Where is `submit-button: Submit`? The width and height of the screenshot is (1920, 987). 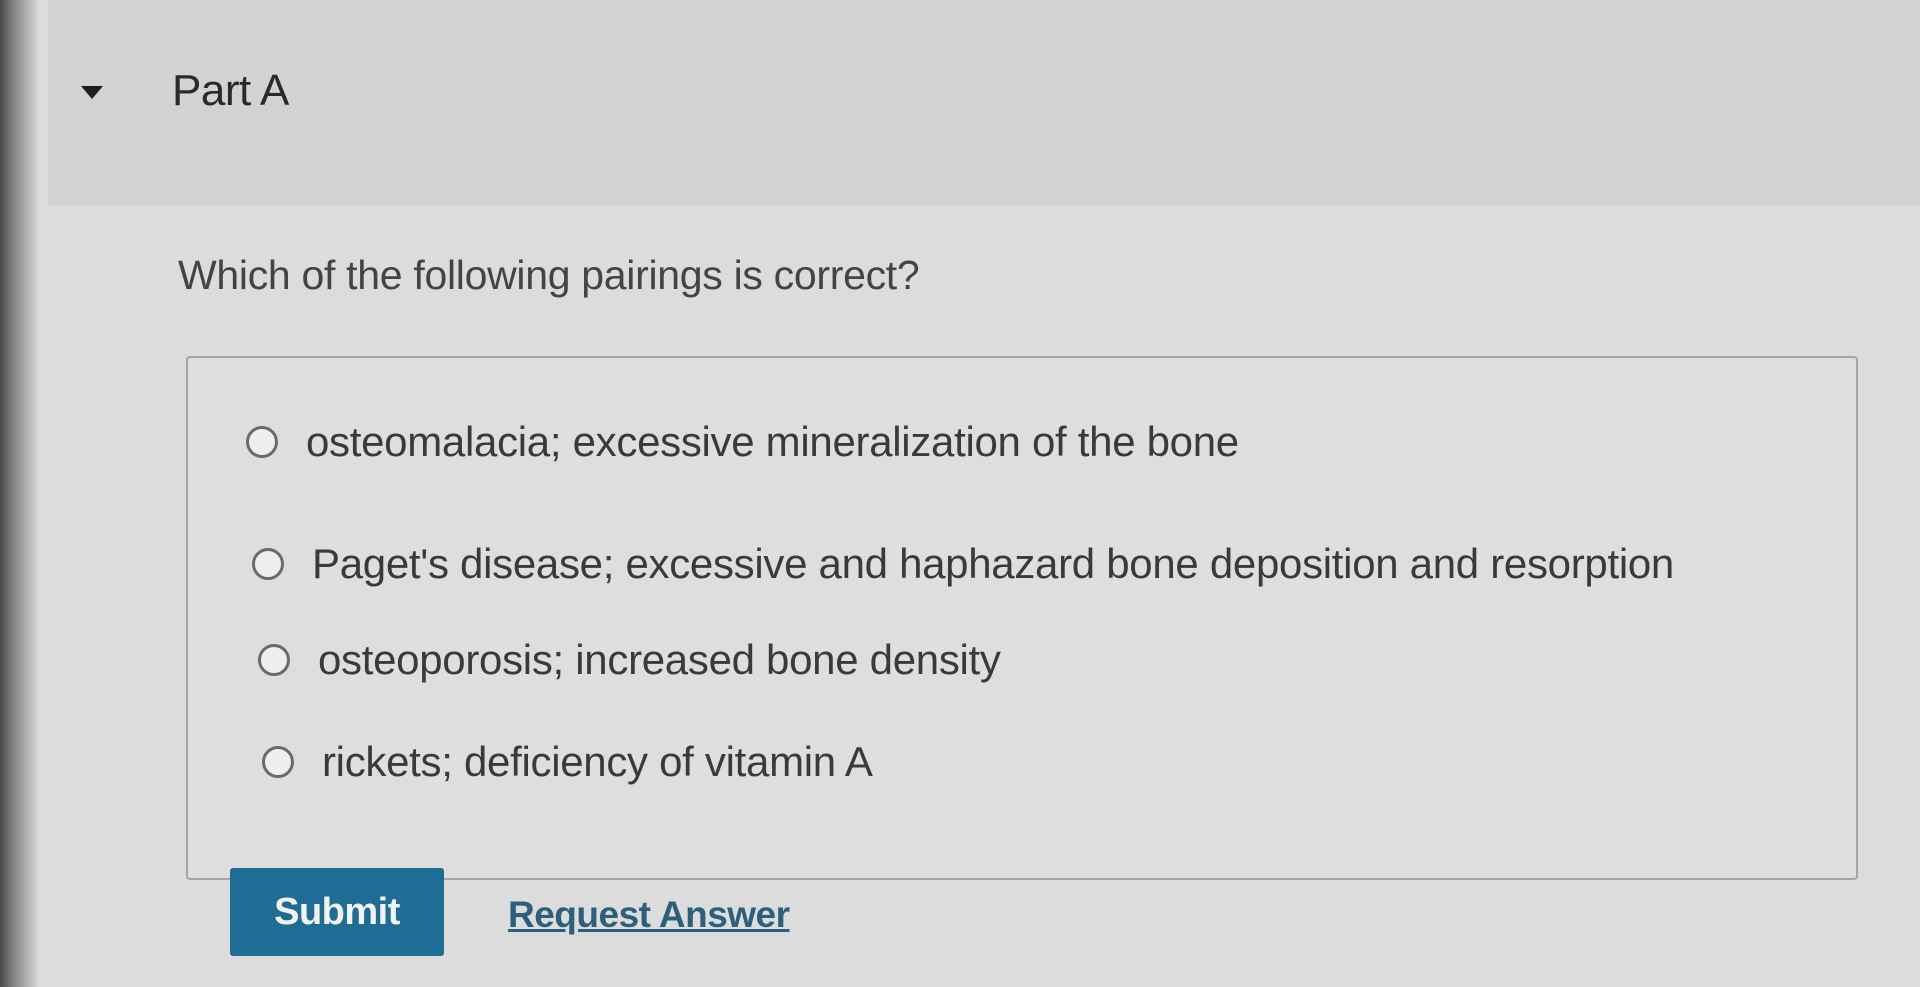
submit-button: Submit is located at coordinates (337, 912).